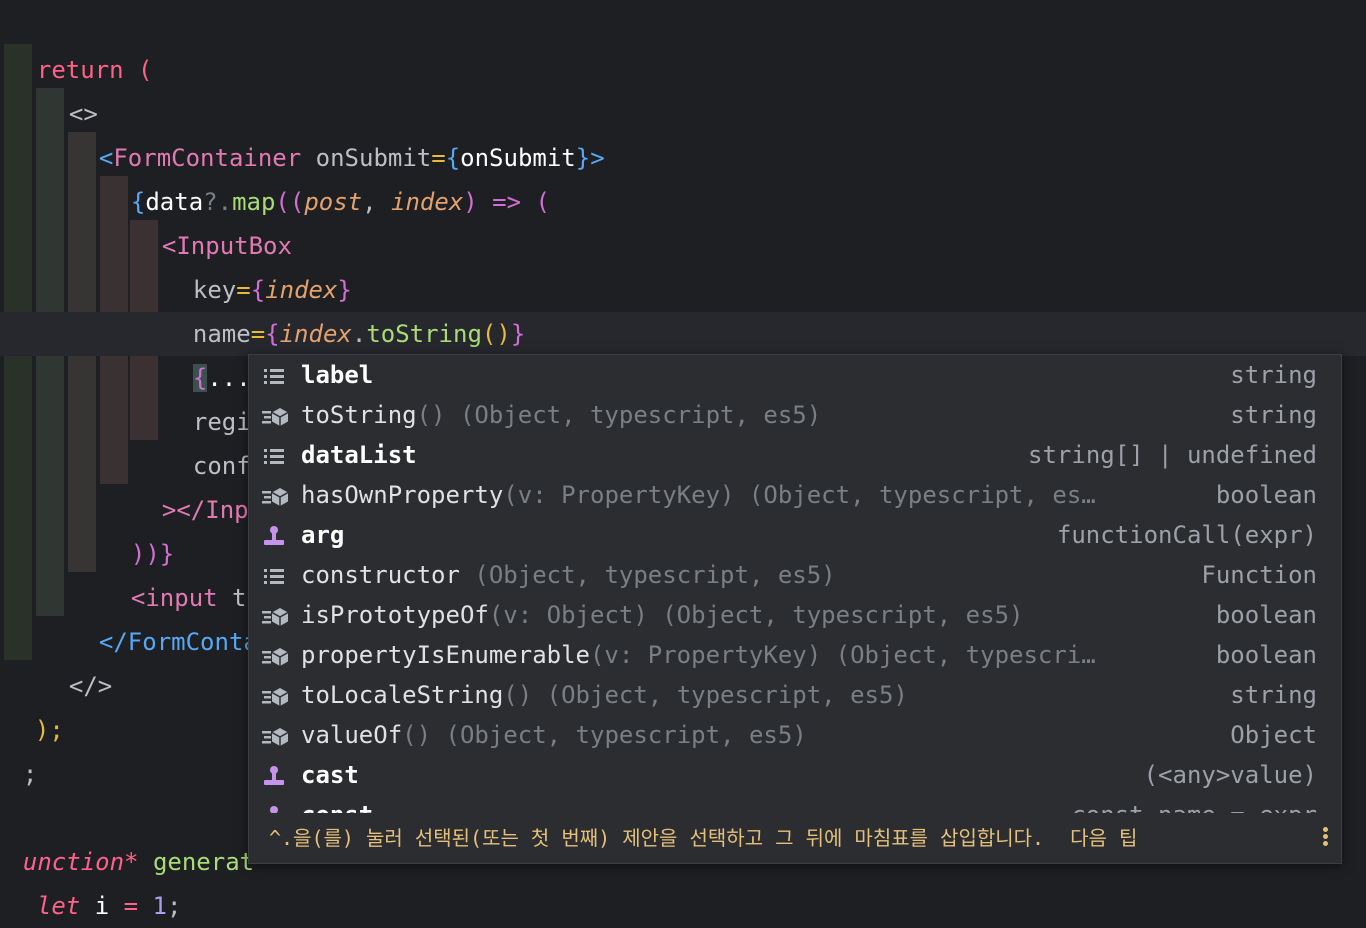  What do you see at coordinates (258, 264) in the screenshot?
I see `code-line-6: key={index}` at bounding box center [258, 264].